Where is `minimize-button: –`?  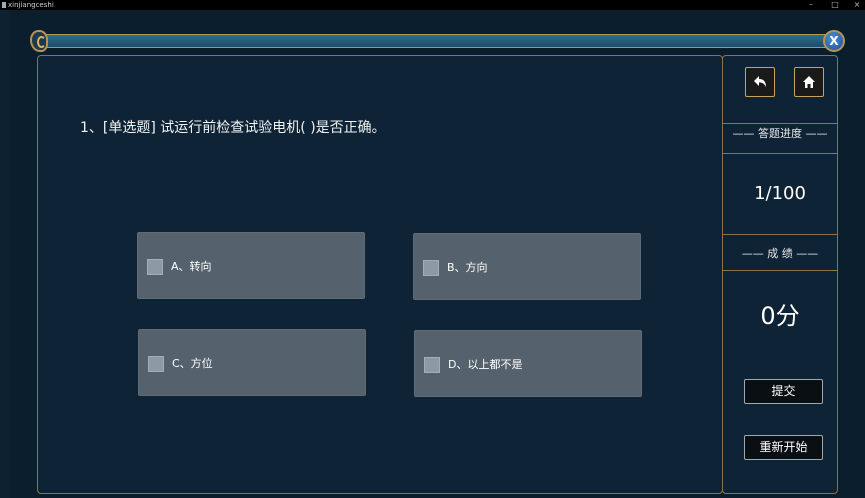
minimize-button: – is located at coordinates (811, 5).